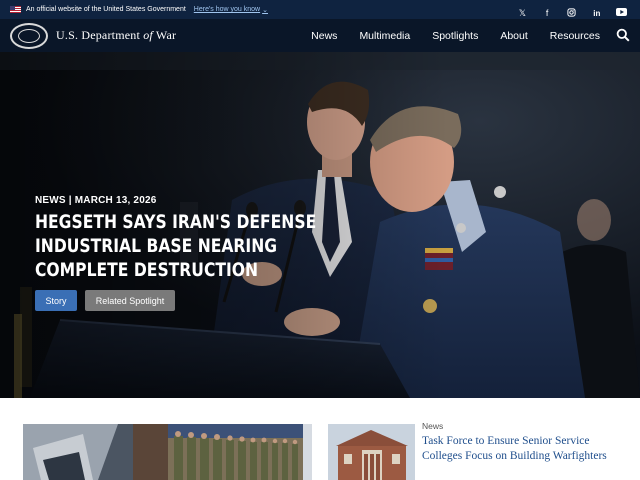  I want to click on story-button: Story, so click(56, 300).